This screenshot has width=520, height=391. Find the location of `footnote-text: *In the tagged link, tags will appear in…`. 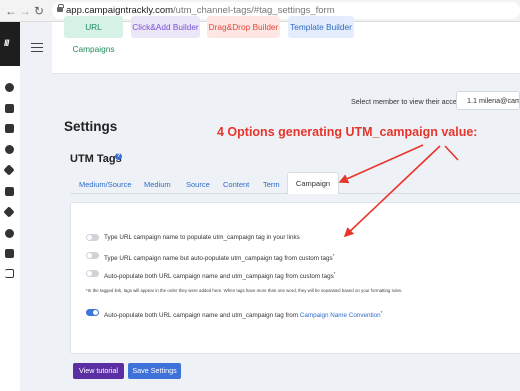

footnote-text: *In the tagged link, tags will appear in… is located at coordinates (244, 290).